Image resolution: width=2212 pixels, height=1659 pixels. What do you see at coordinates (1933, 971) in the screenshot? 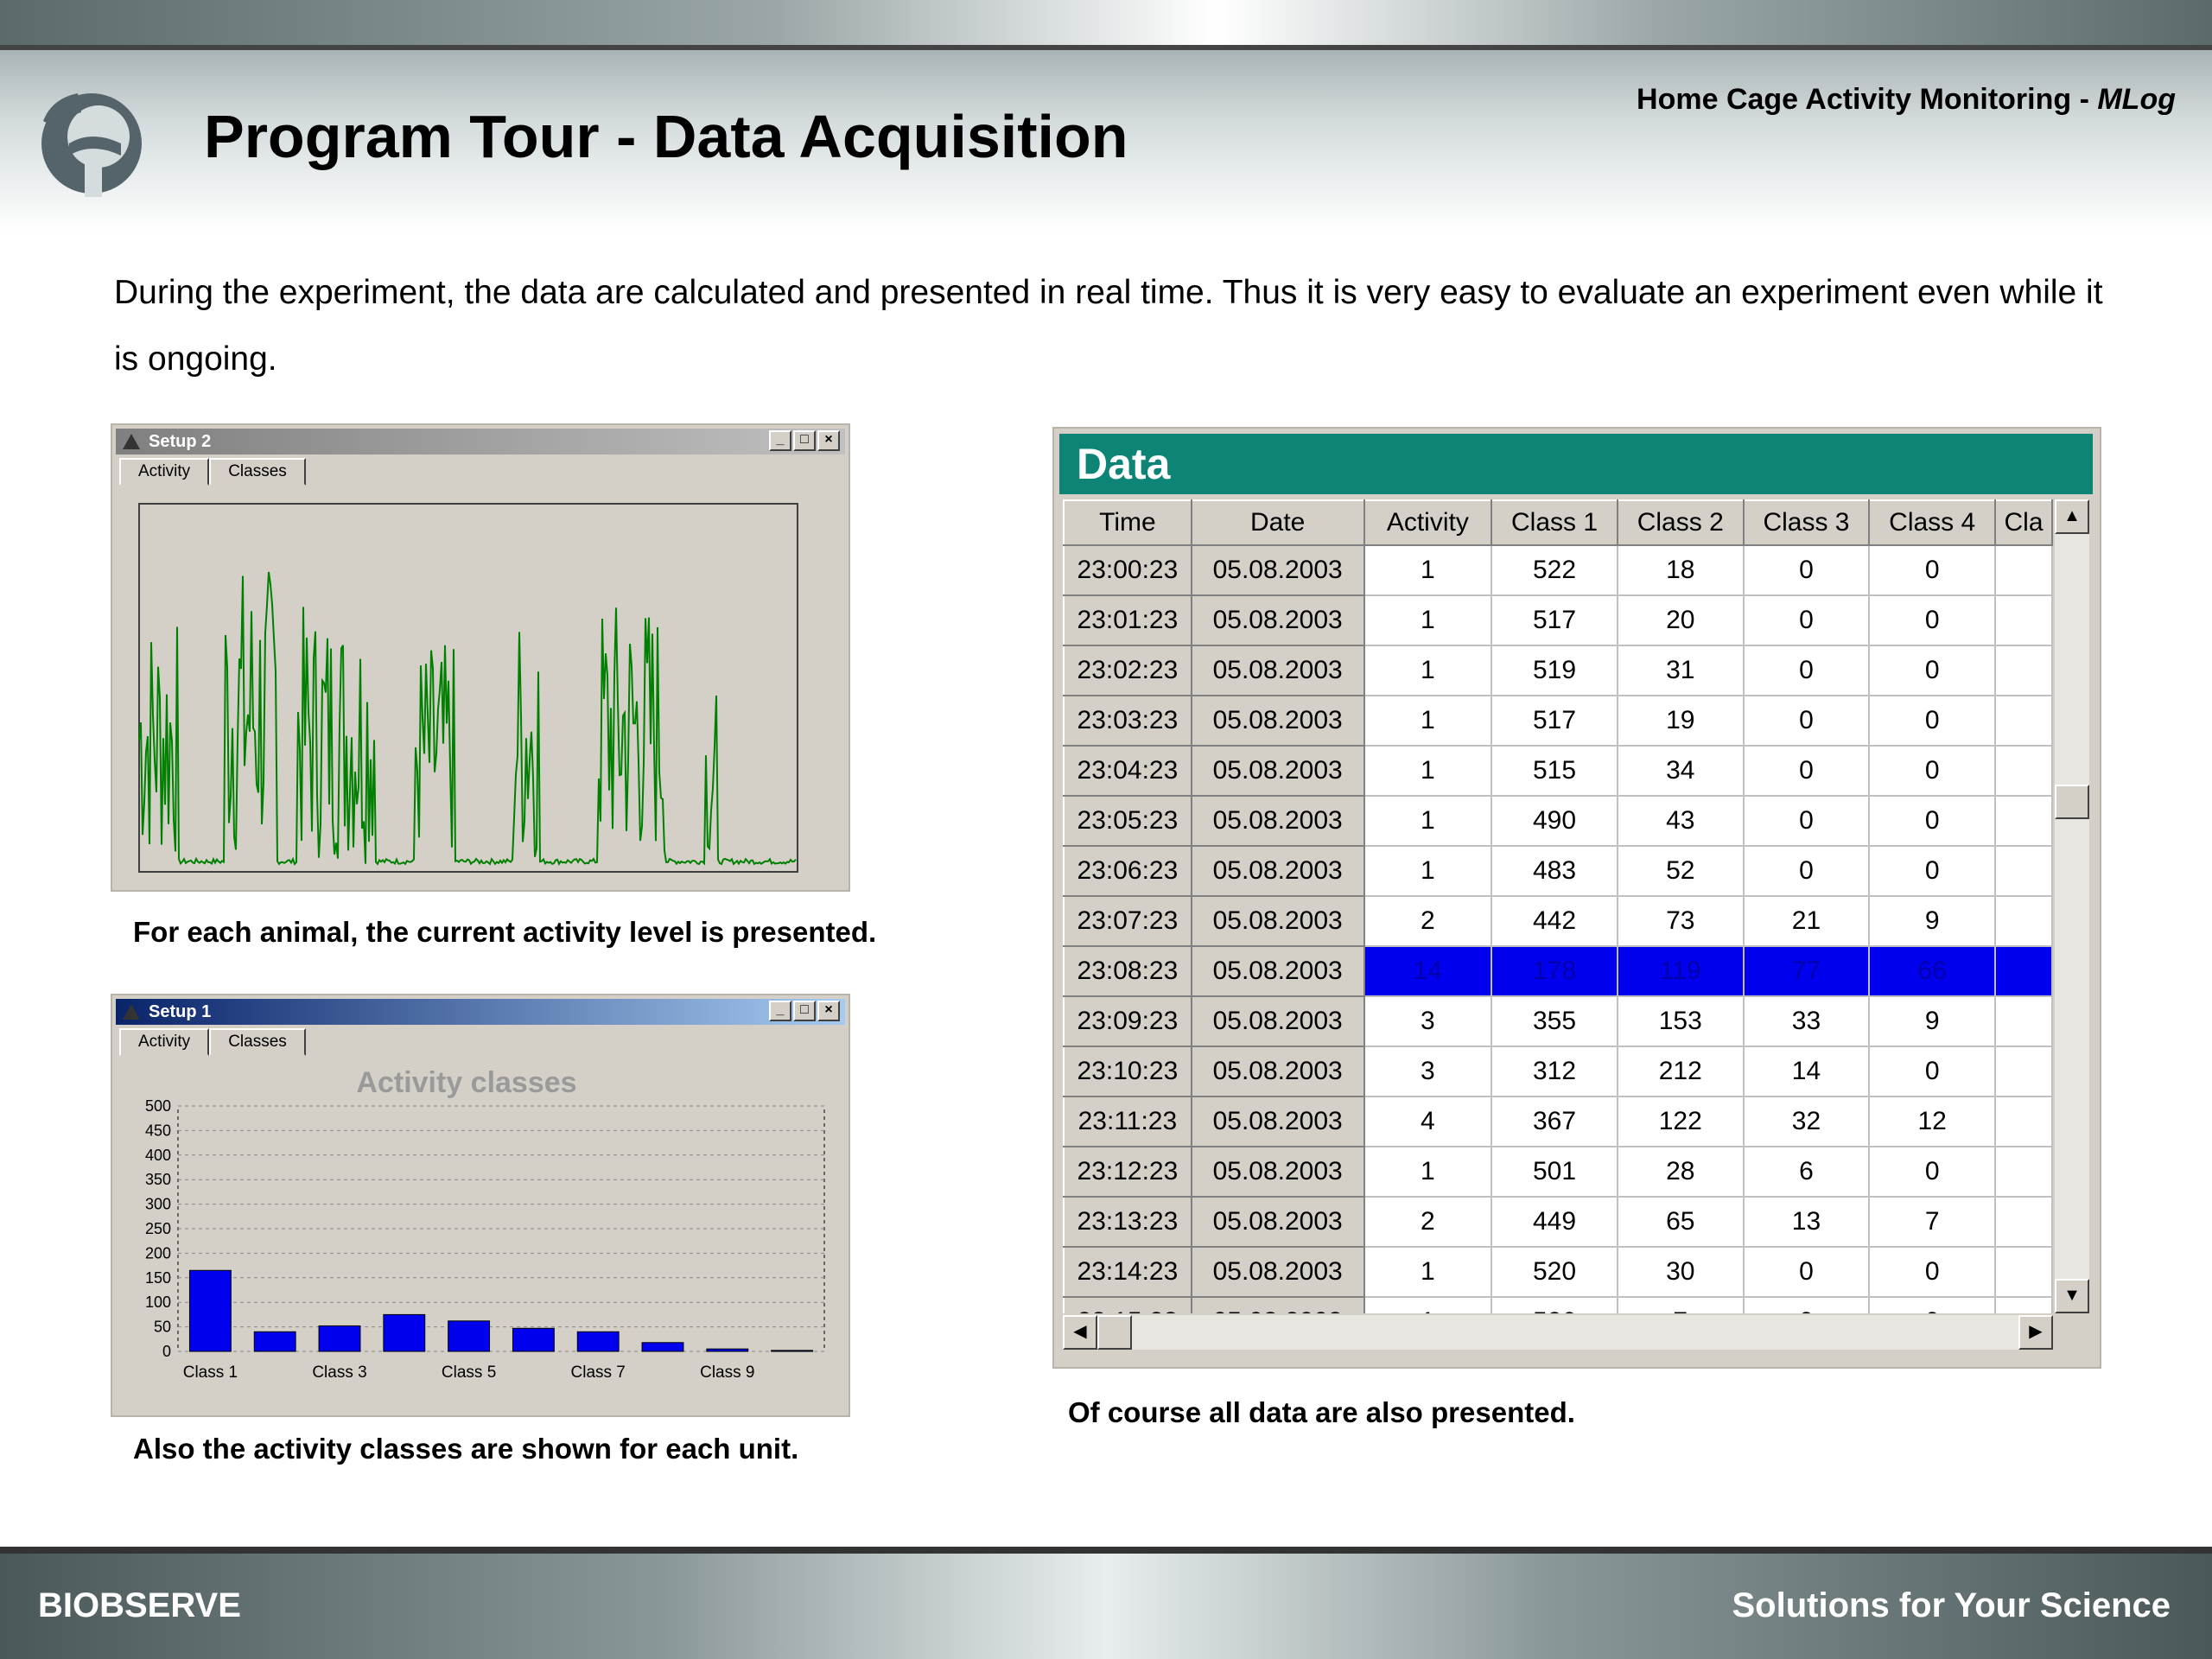
I see `table-cell: 66` at bounding box center [1933, 971].